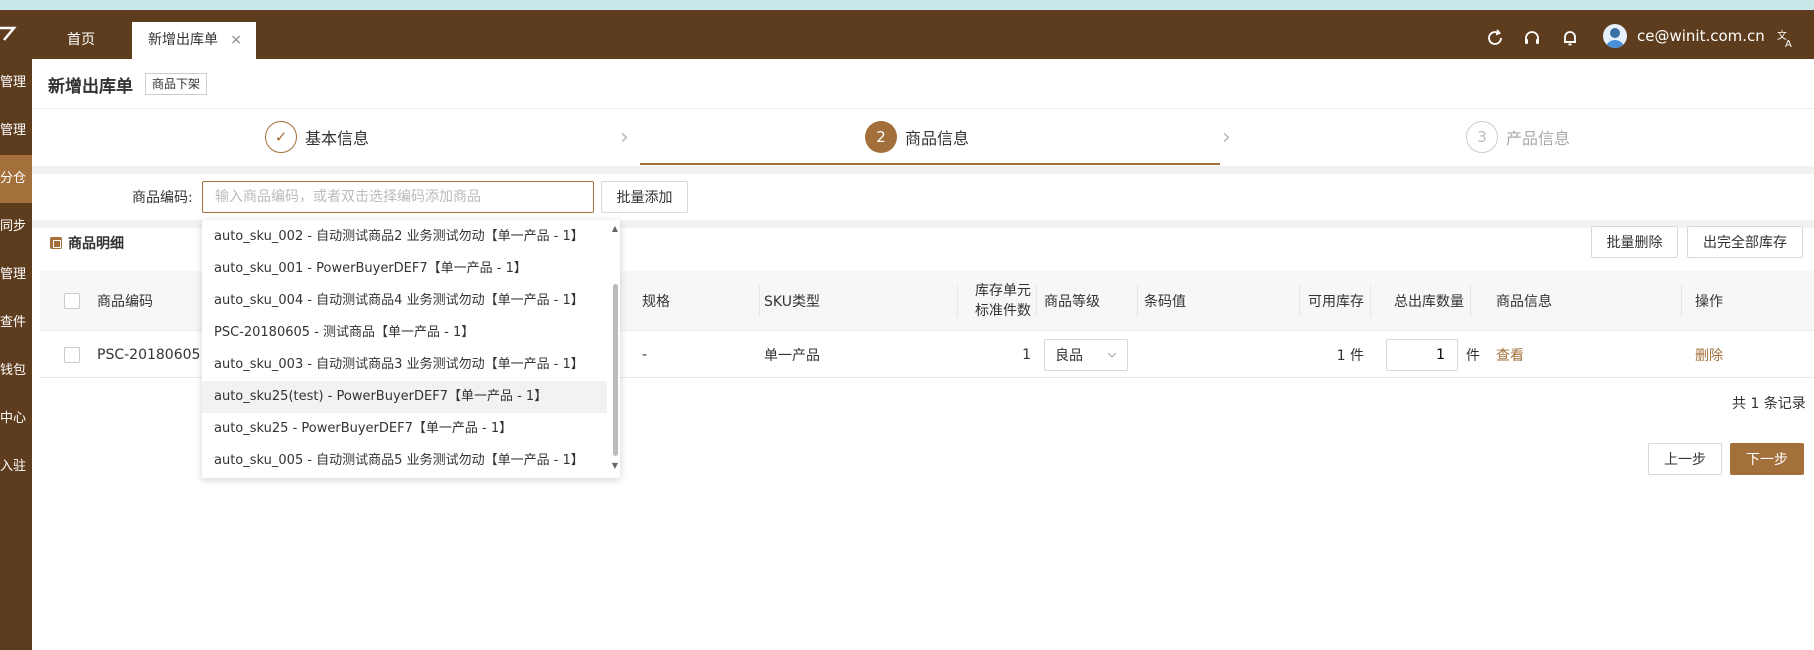 The width and height of the screenshot is (1814, 650). Describe the element at coordinates (923, 170) in the screenshot. I see `section-separator` at that location.